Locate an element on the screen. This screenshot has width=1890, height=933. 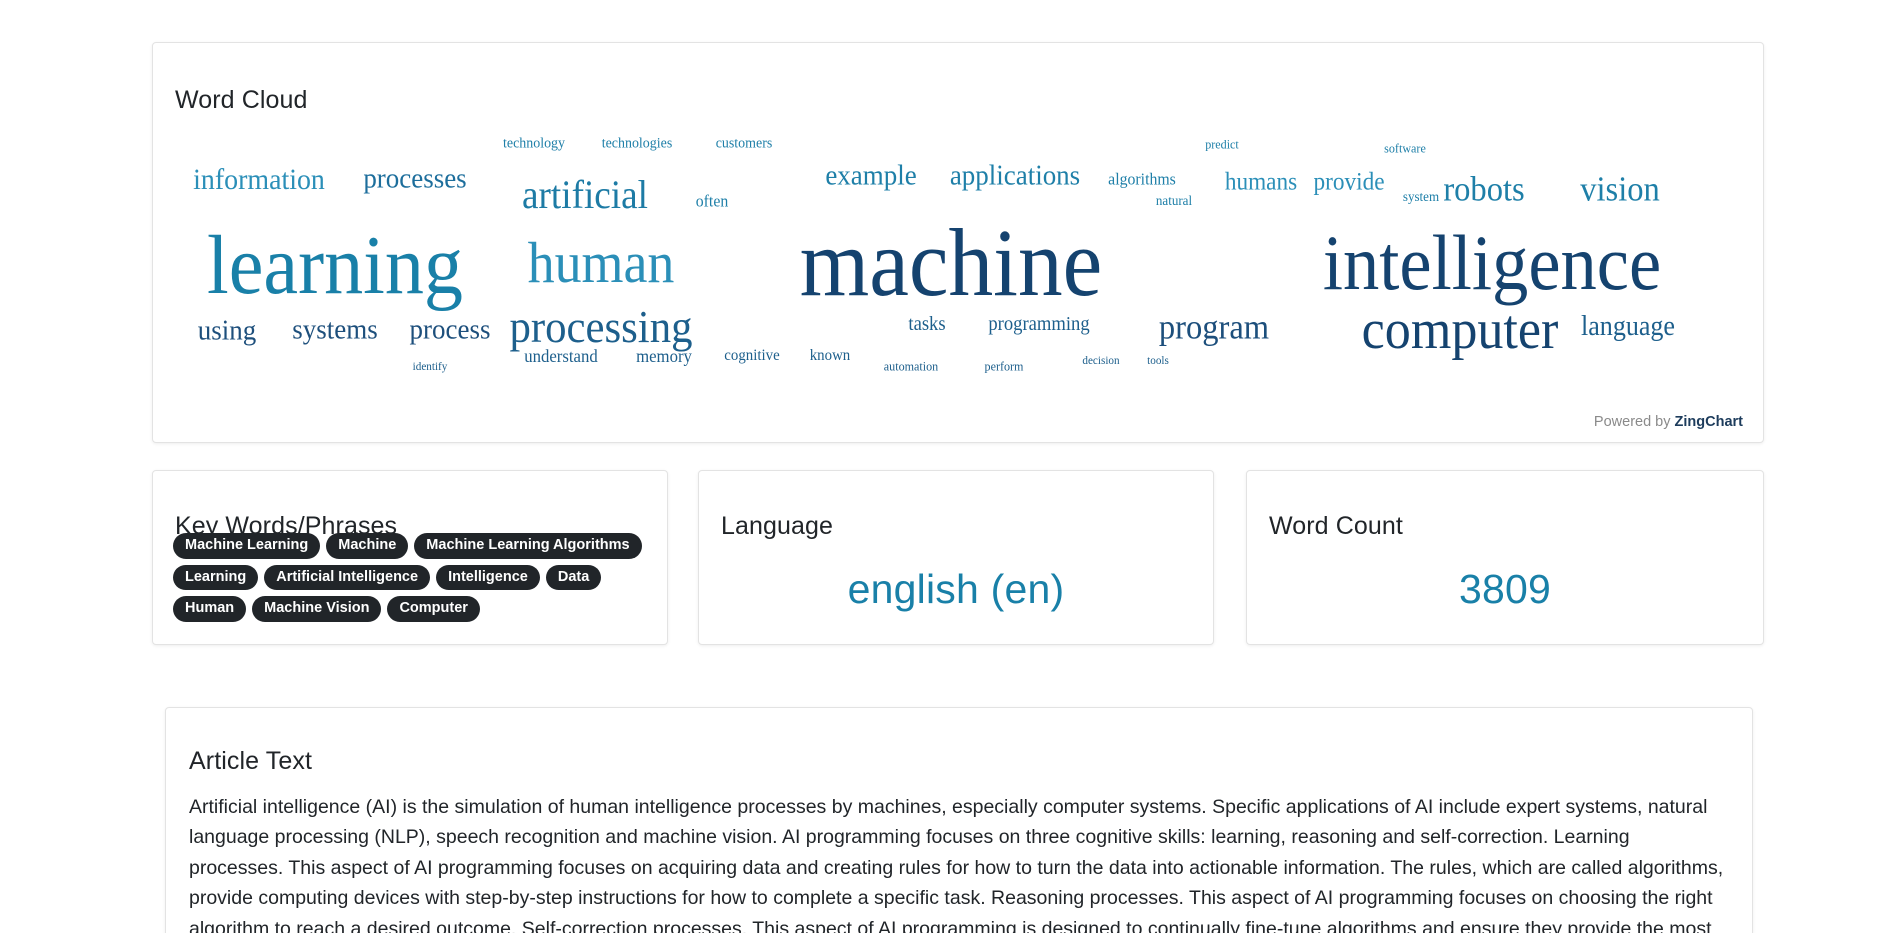
keyword-chip: Machine is located at coordinates (367, 546).